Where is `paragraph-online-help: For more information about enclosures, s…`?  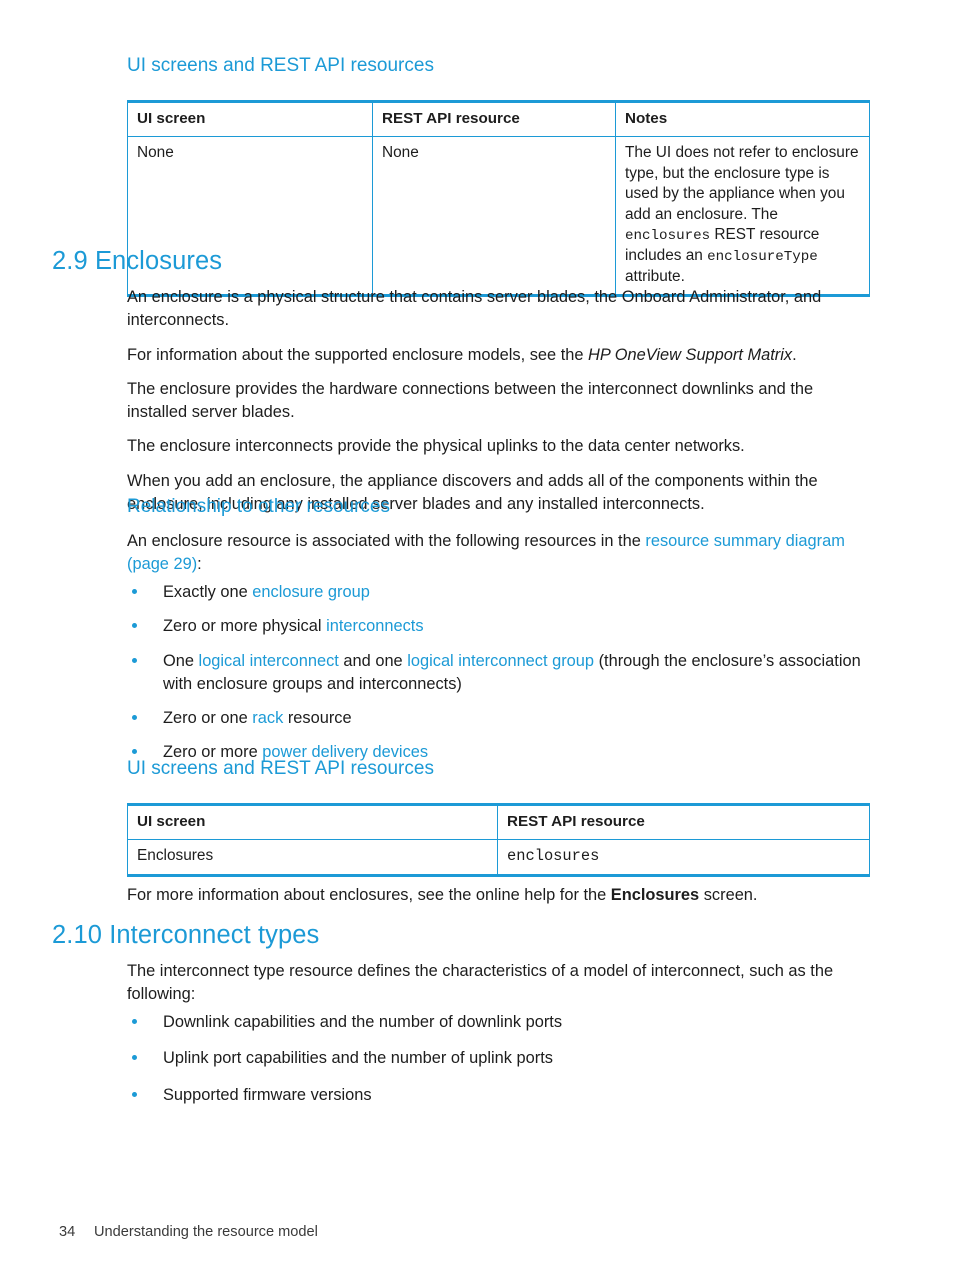 paragraph-online-help: For more information about enclosures, s… is located at coordinates (507, 895).